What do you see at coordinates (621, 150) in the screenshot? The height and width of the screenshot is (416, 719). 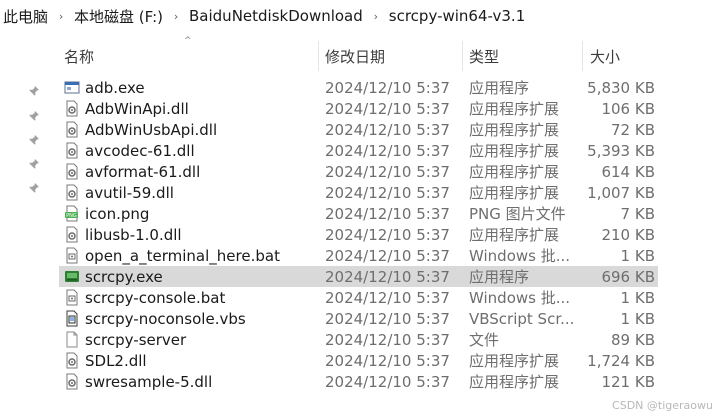 I see `file-size: 5,393 KB` at bounding box center [621, 150].